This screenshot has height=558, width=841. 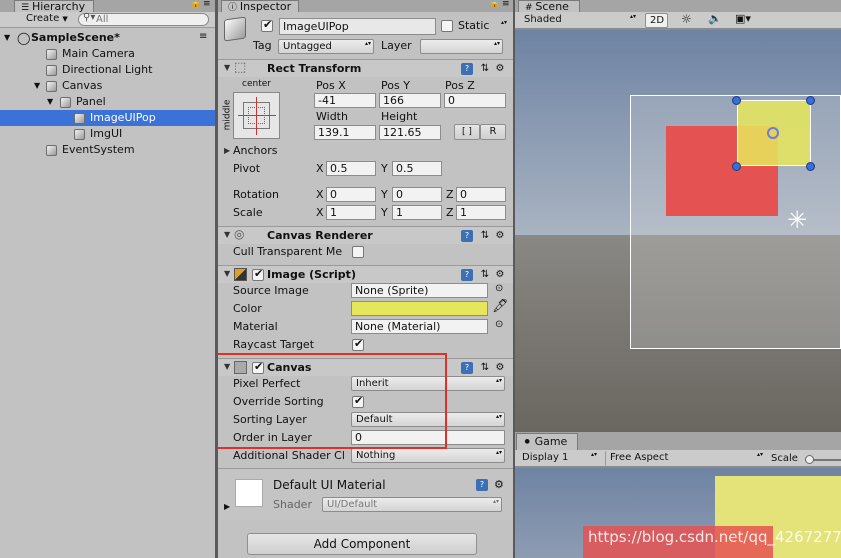 What do you see at coordinates (107, 118) in the screenshot?
I see `tree-item-imageuipop-selected: ImageUIPop` at bounding box center [107, 118].